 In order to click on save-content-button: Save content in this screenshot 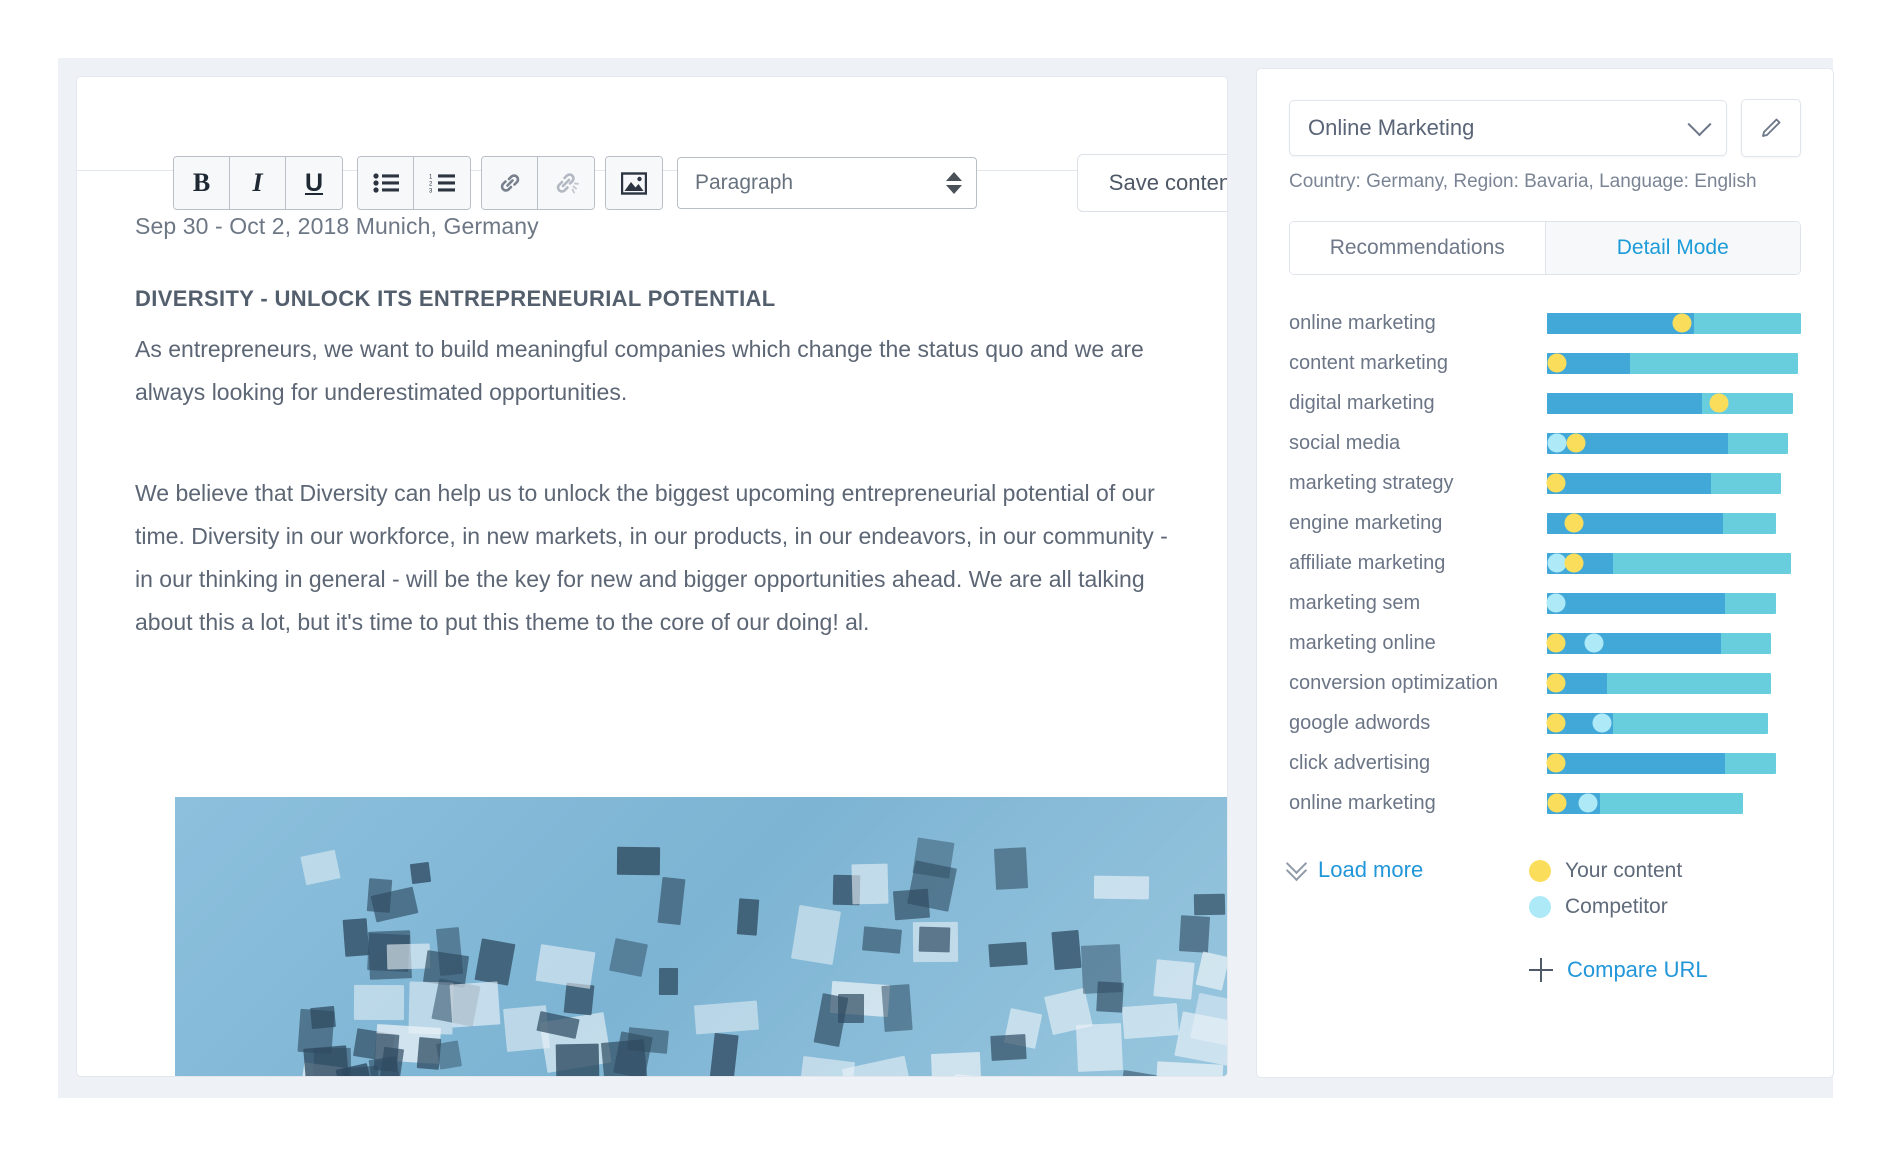, I will do `click(1152, 183)`.